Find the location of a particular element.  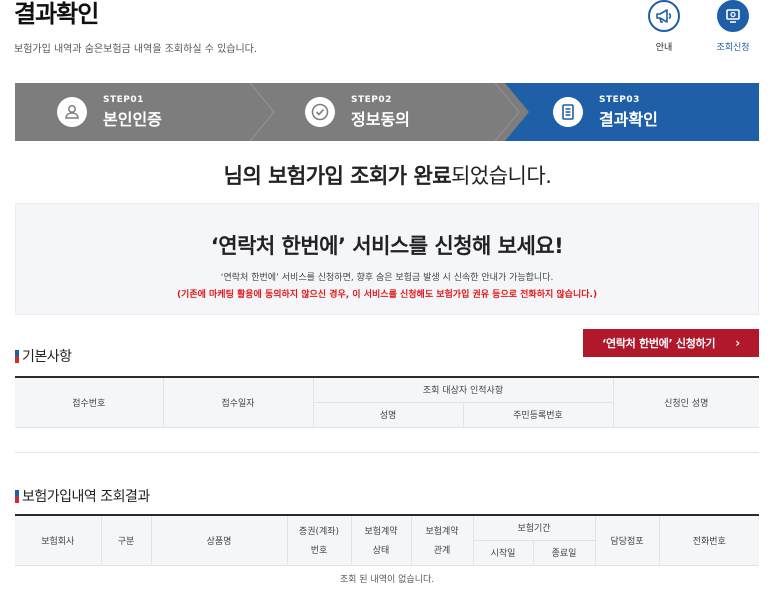

basic-info-table: 접수번호 접수일자 조회 대상자 인적사항 신청인 성명 성명 주민등록번호 is located at coordinates (387, 414).